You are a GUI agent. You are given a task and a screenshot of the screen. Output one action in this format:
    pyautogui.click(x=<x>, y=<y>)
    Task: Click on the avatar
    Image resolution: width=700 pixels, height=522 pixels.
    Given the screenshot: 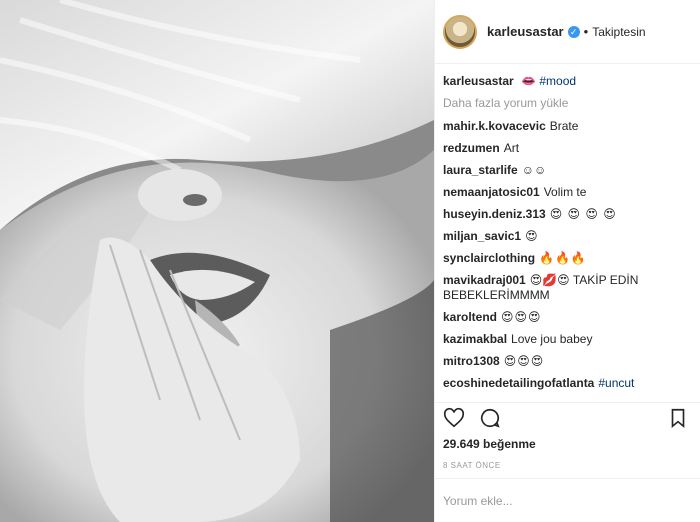 What is the action you would take?
    pyautogui.click(x=460, y=31)
    